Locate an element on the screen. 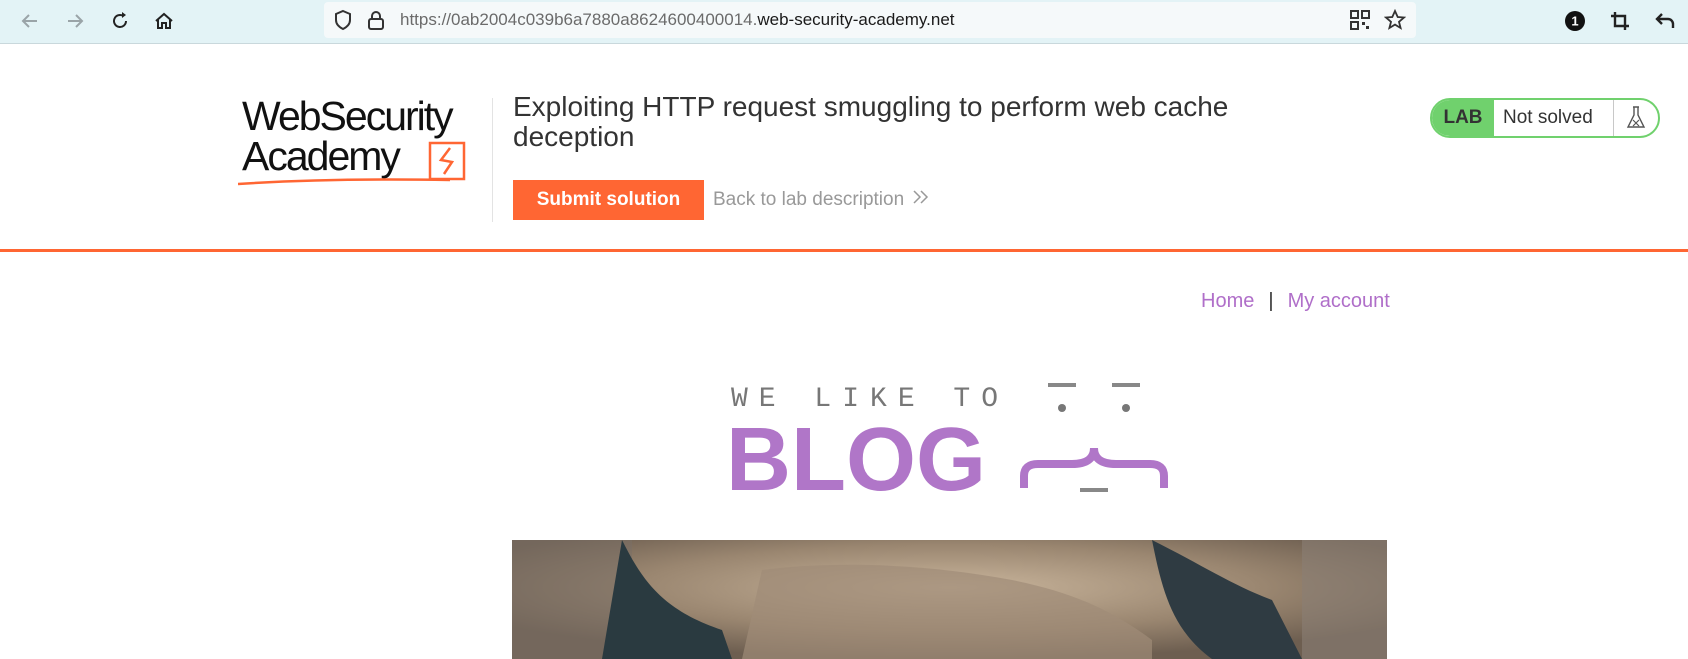  logo-text-line2: Academy is located at coordinates (321, 156).